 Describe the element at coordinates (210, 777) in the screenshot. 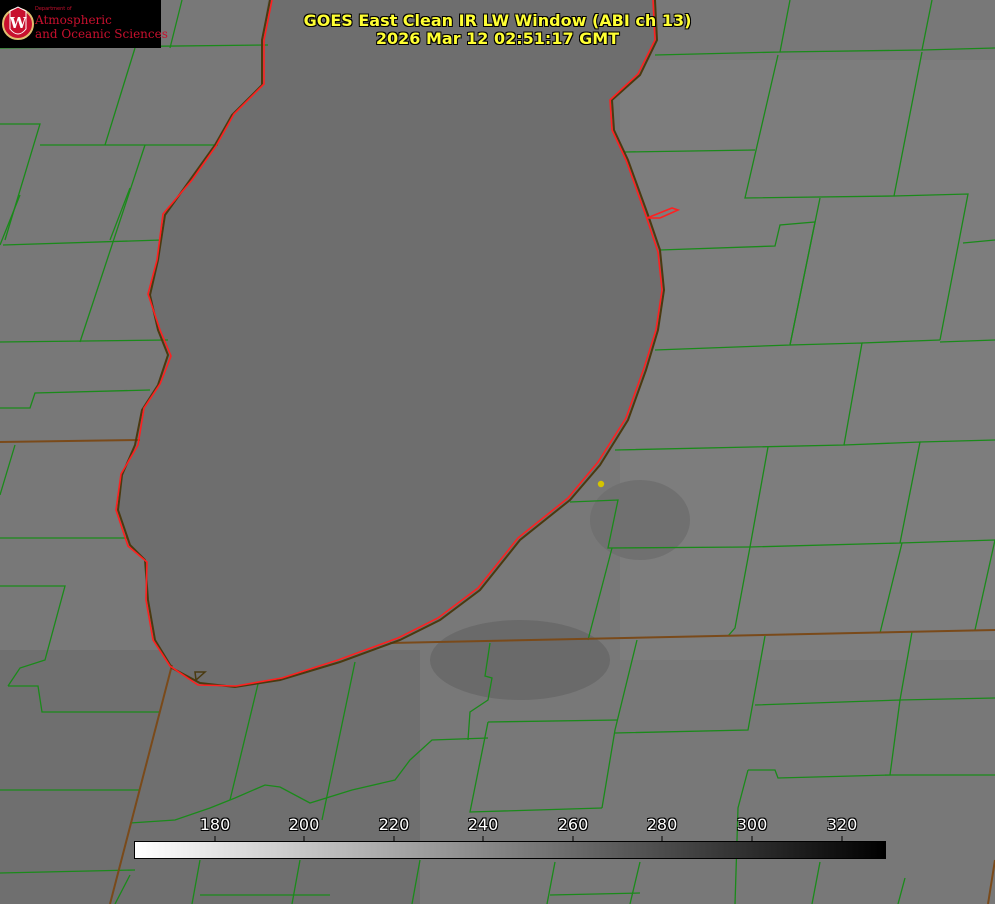

I see `land-shade-southwest` at that location.